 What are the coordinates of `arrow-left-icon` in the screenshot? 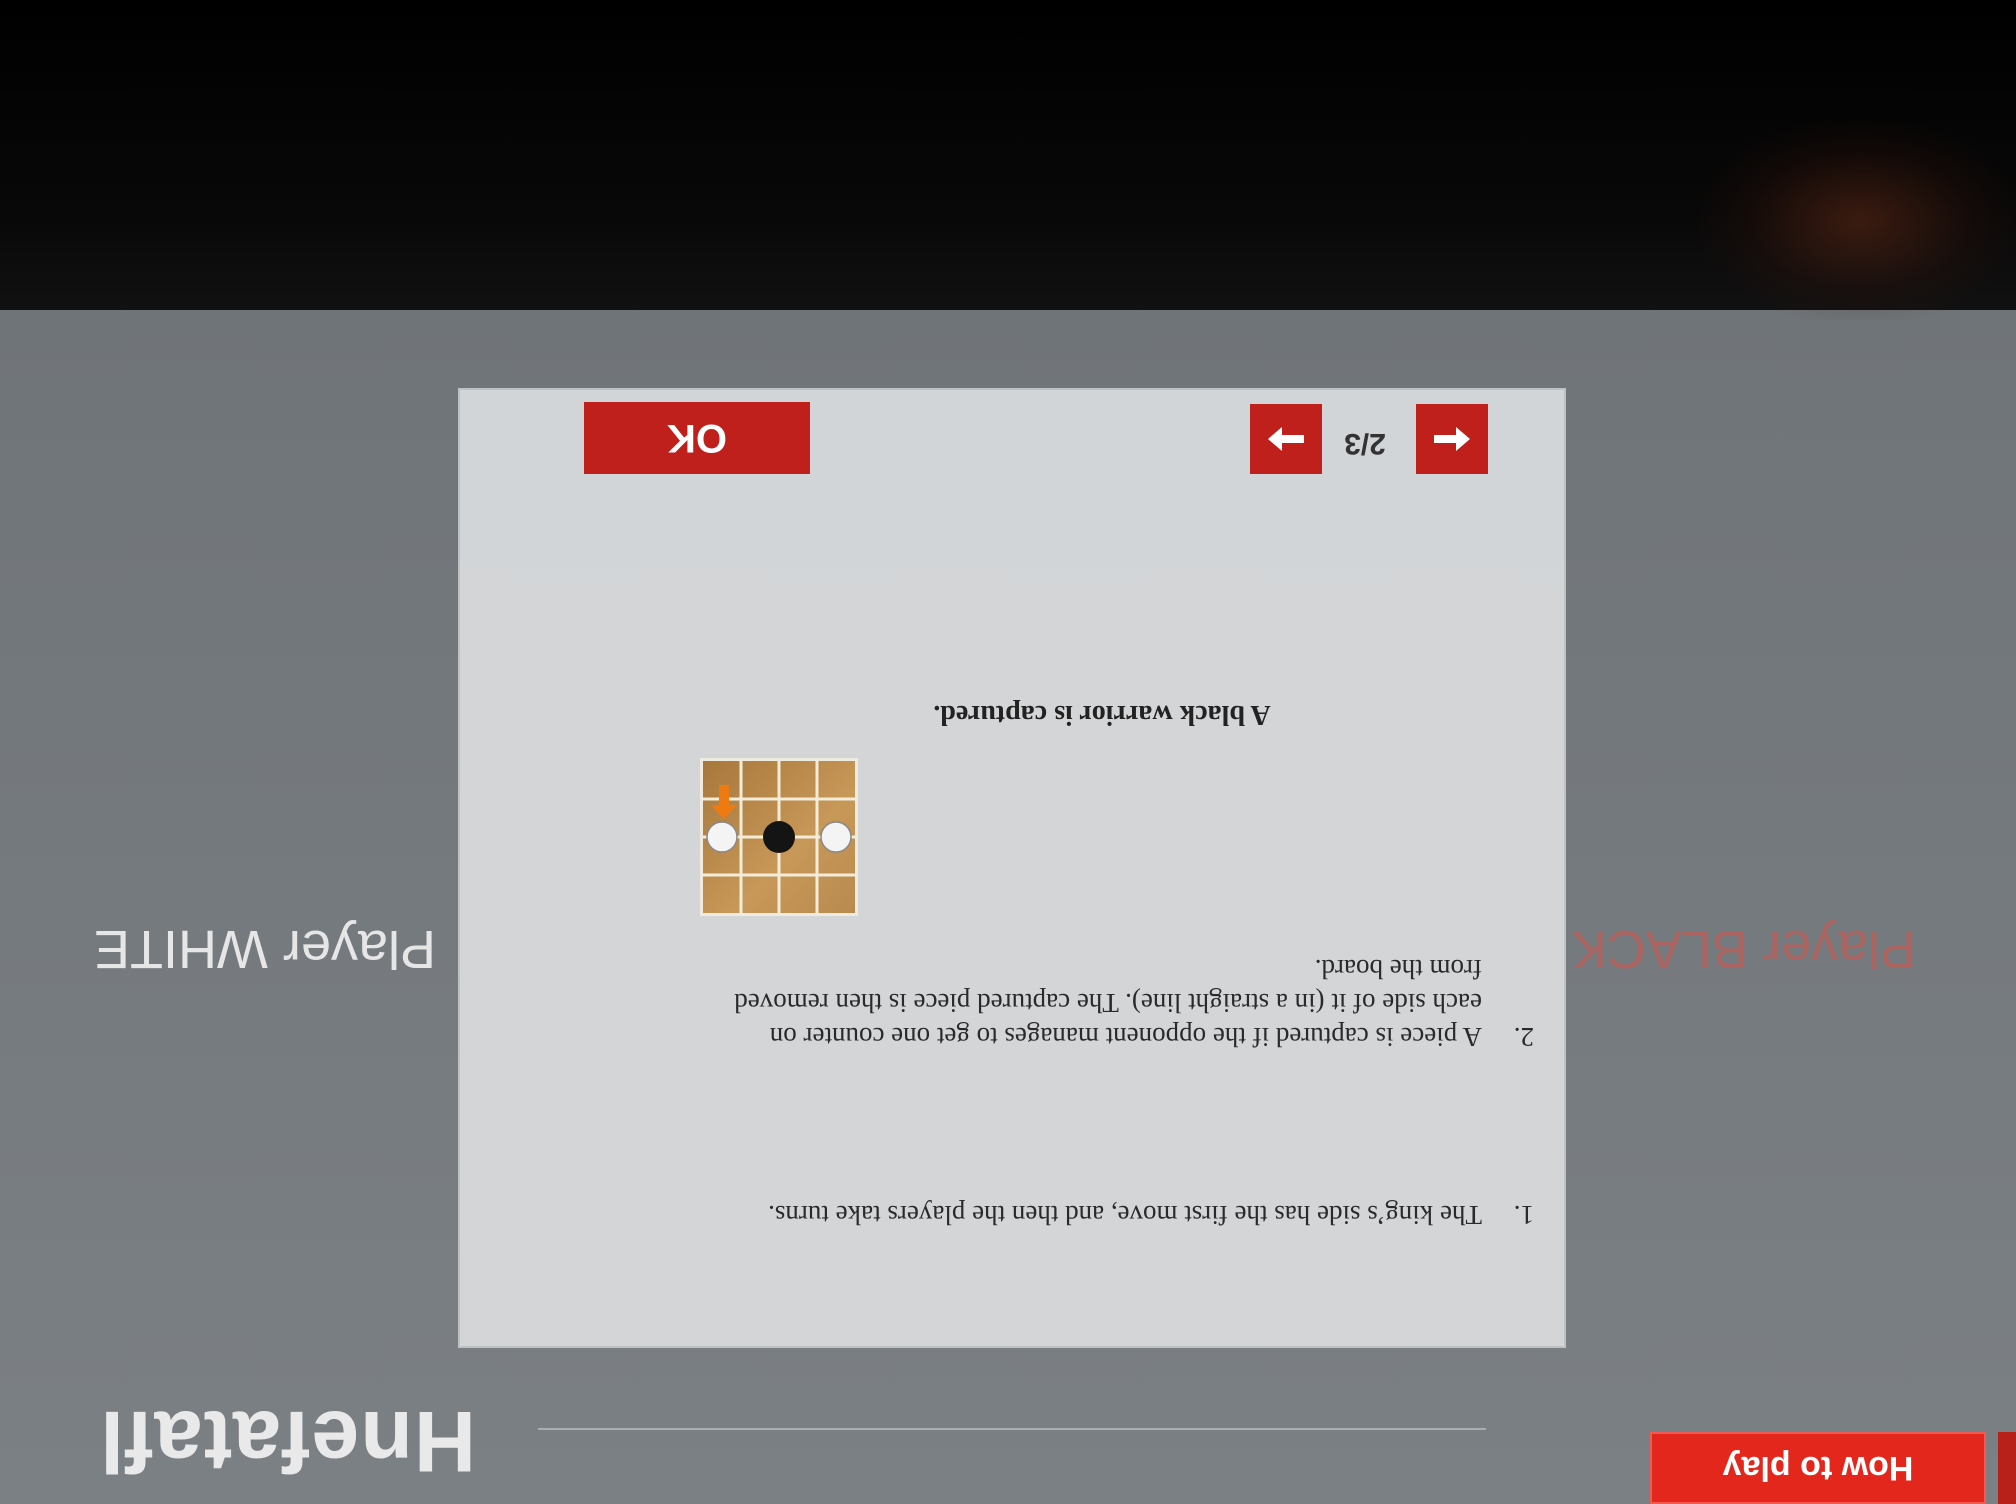 It's located at (1452, 439).